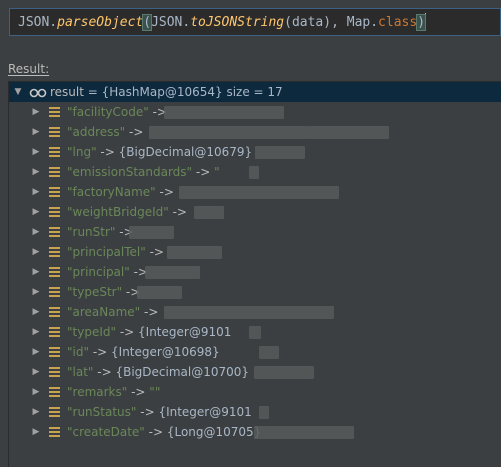 This screenshot has height=467, width=501. What do you see at coordinates (18, 92) in the screenshot?
I see `chevron-down-icon: ▼` at bounding box center [18, 92].